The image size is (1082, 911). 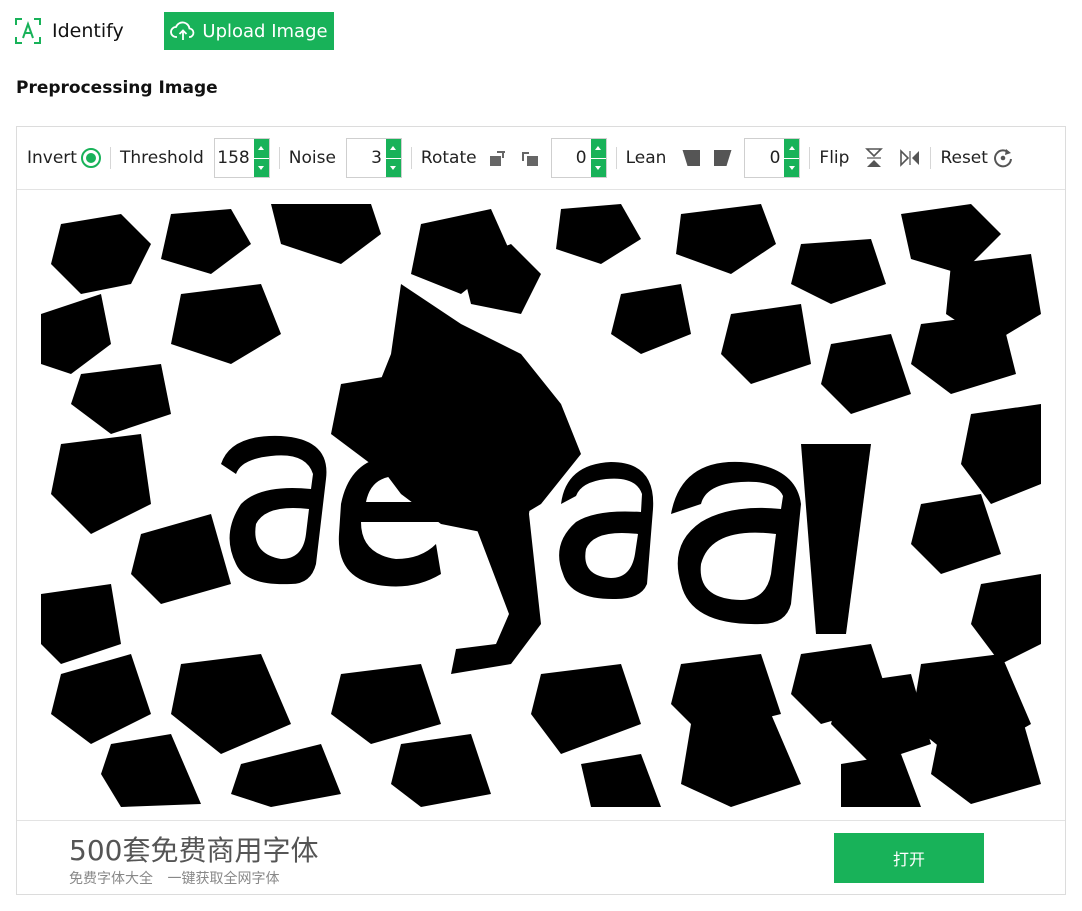 I want to click on reset-label: Reset, so click(x=964, y=158).